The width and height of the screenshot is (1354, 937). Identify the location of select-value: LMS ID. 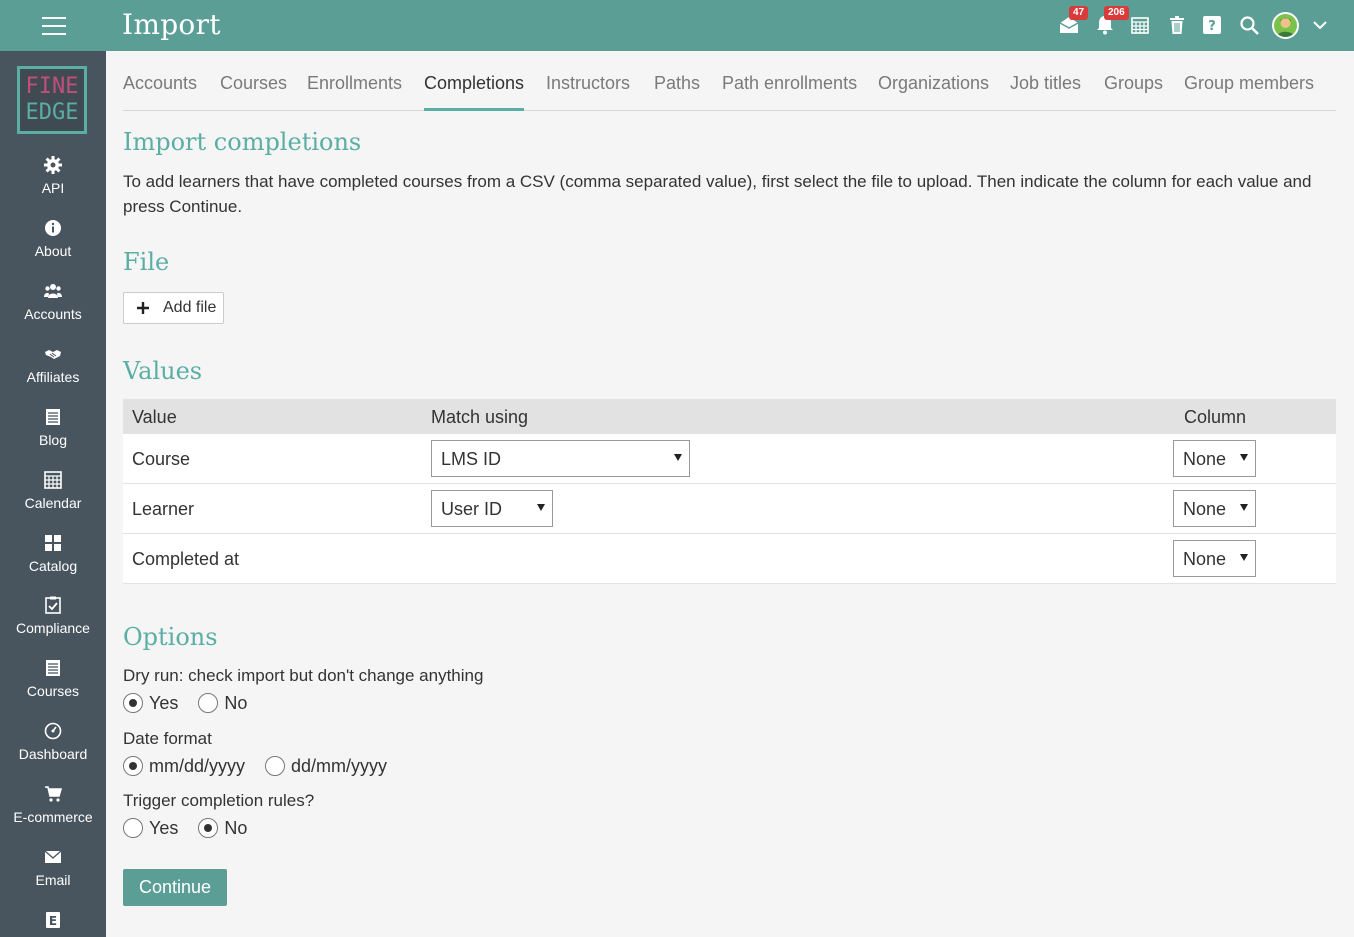
(471, 459).